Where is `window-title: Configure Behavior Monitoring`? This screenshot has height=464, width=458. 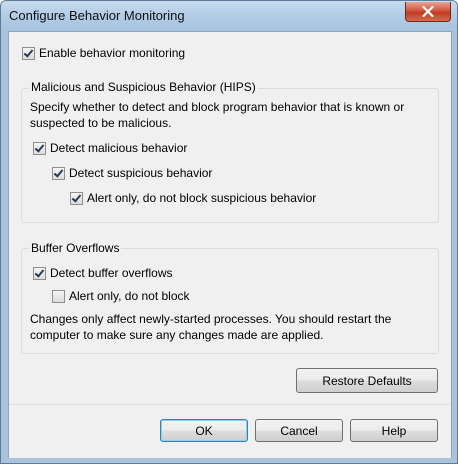
window-title: Configure Behavior Monitoring is located at coordinates (97, 15).